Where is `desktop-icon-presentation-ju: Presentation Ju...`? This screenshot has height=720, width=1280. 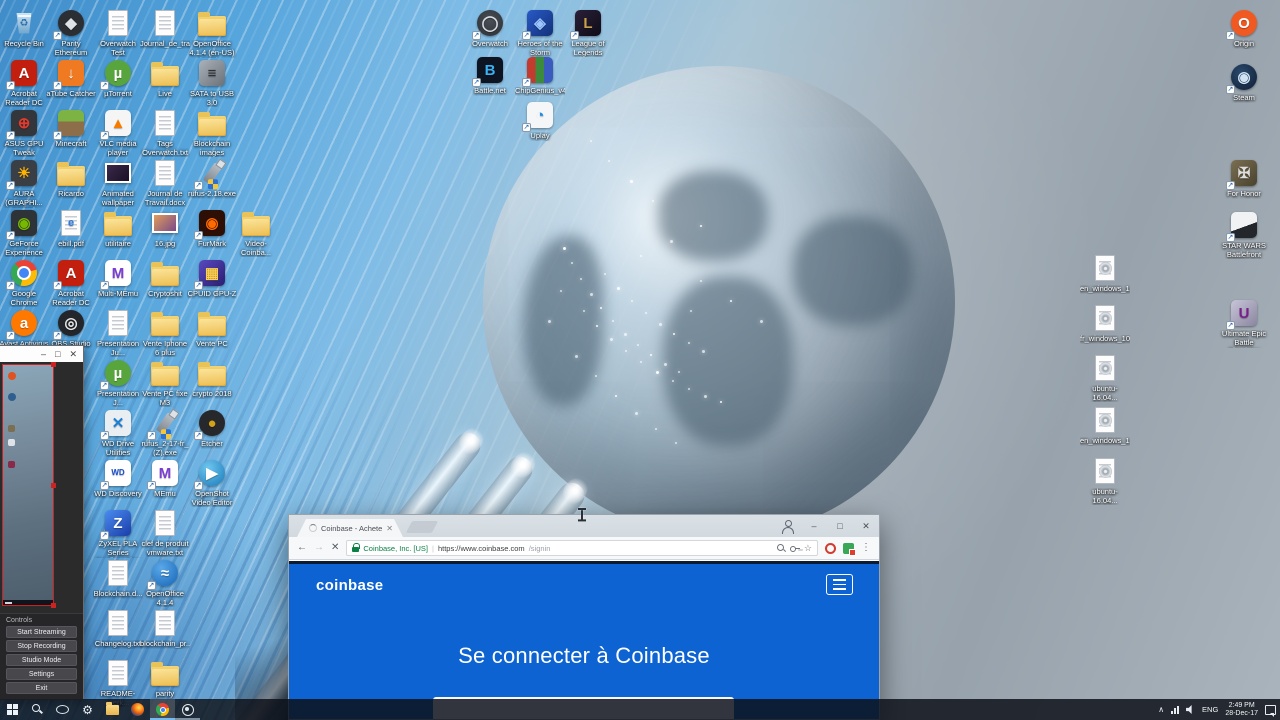 desktop-icon-presentation-ju: Presentation Ju... is located at coordinates (118, 332).